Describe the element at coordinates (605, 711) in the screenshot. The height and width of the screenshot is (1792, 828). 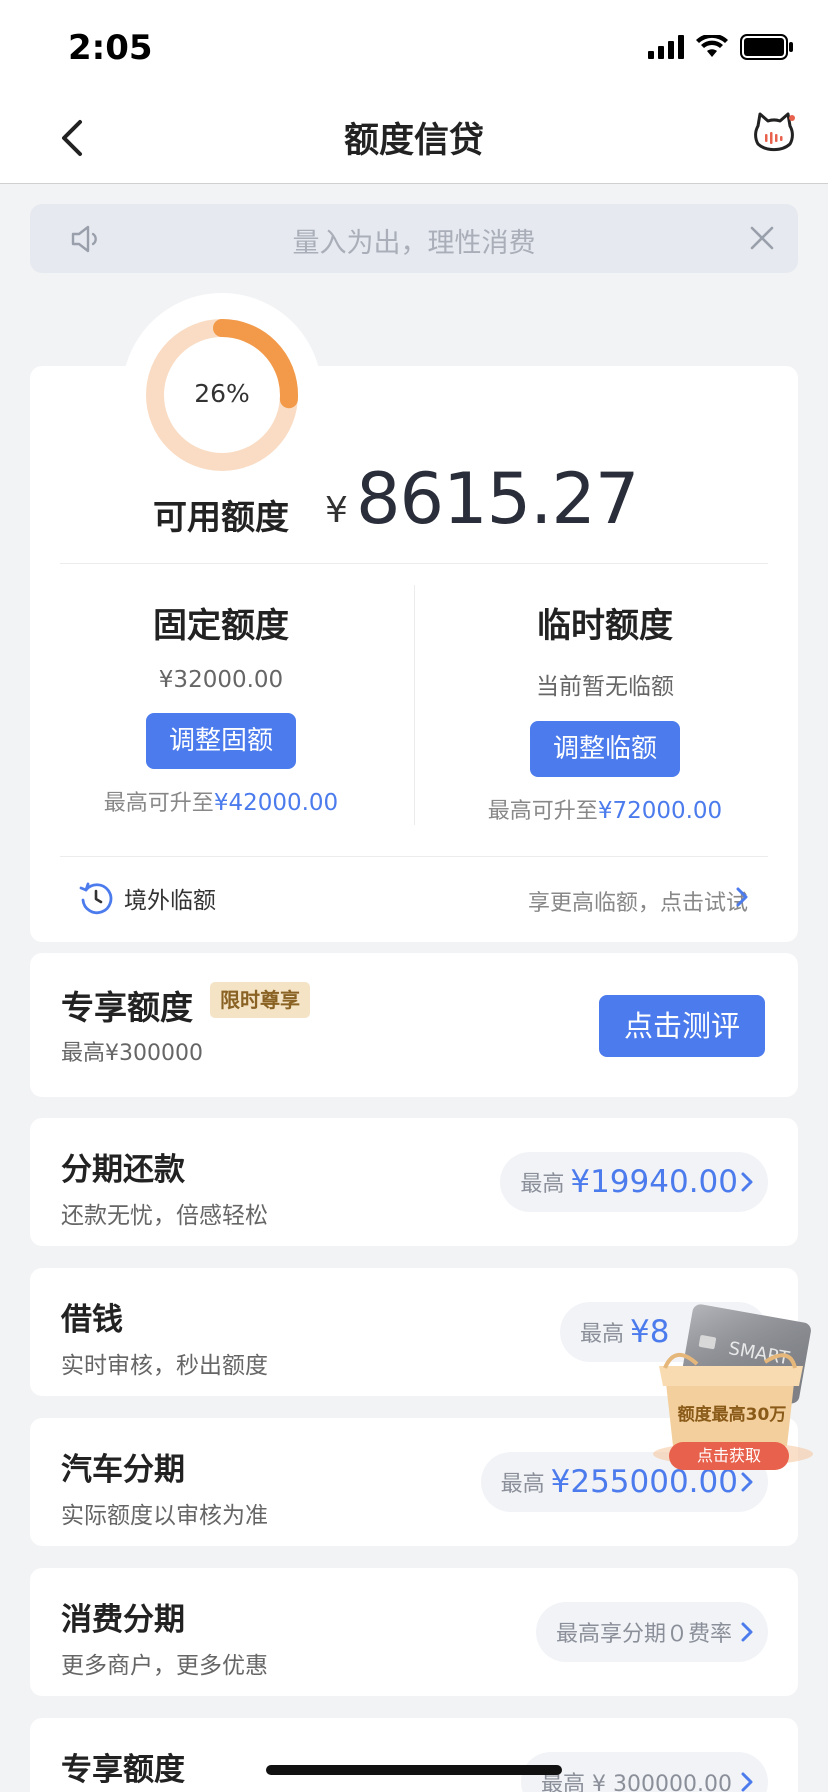
I see `temporary-quota-section: 临时额度 当前暂无临额 调整临额 最高可升至¥72000.00` at that location.